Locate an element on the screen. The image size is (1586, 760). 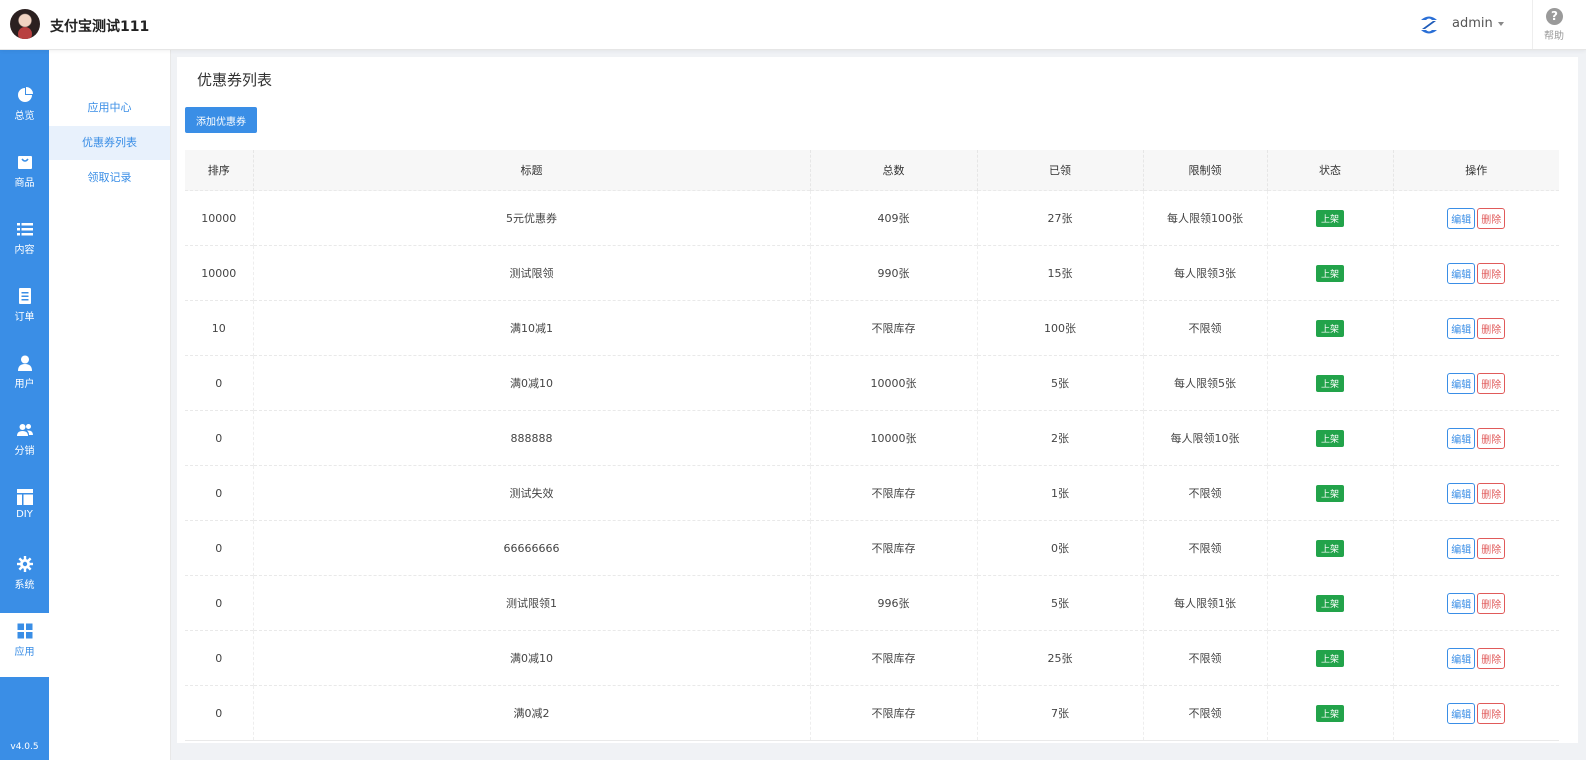
sidebar-item-label: 商品 is located at coordinates (24, 183).